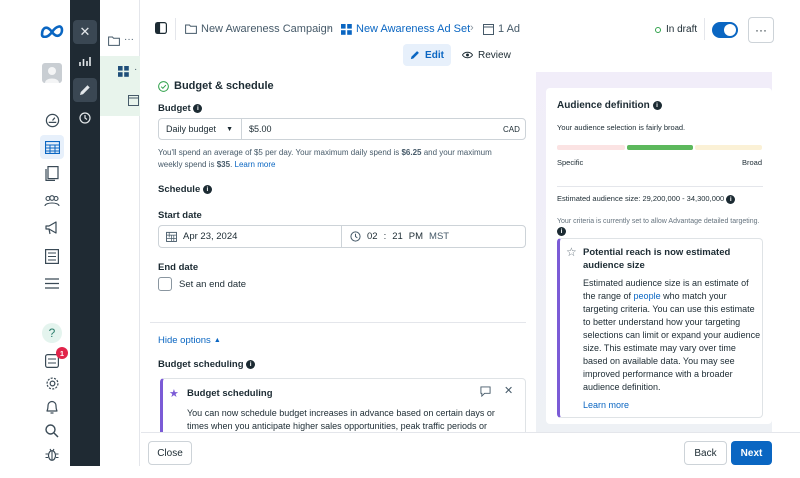  I want to click on toggle-sidebar-icon, so click(161, 29).